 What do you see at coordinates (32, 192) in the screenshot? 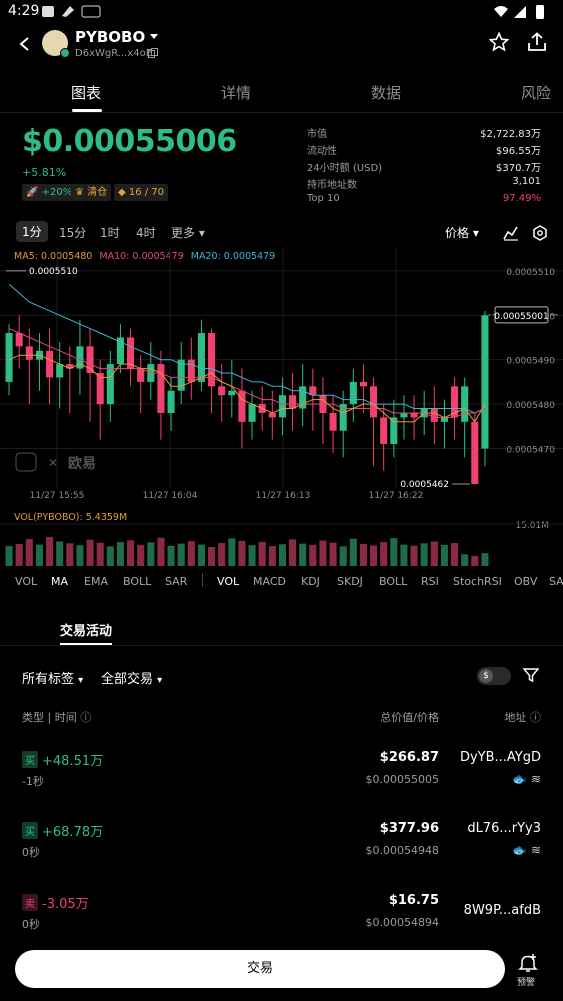
I see `rocket-icon: 🚀` at bounding box center [32, 192].